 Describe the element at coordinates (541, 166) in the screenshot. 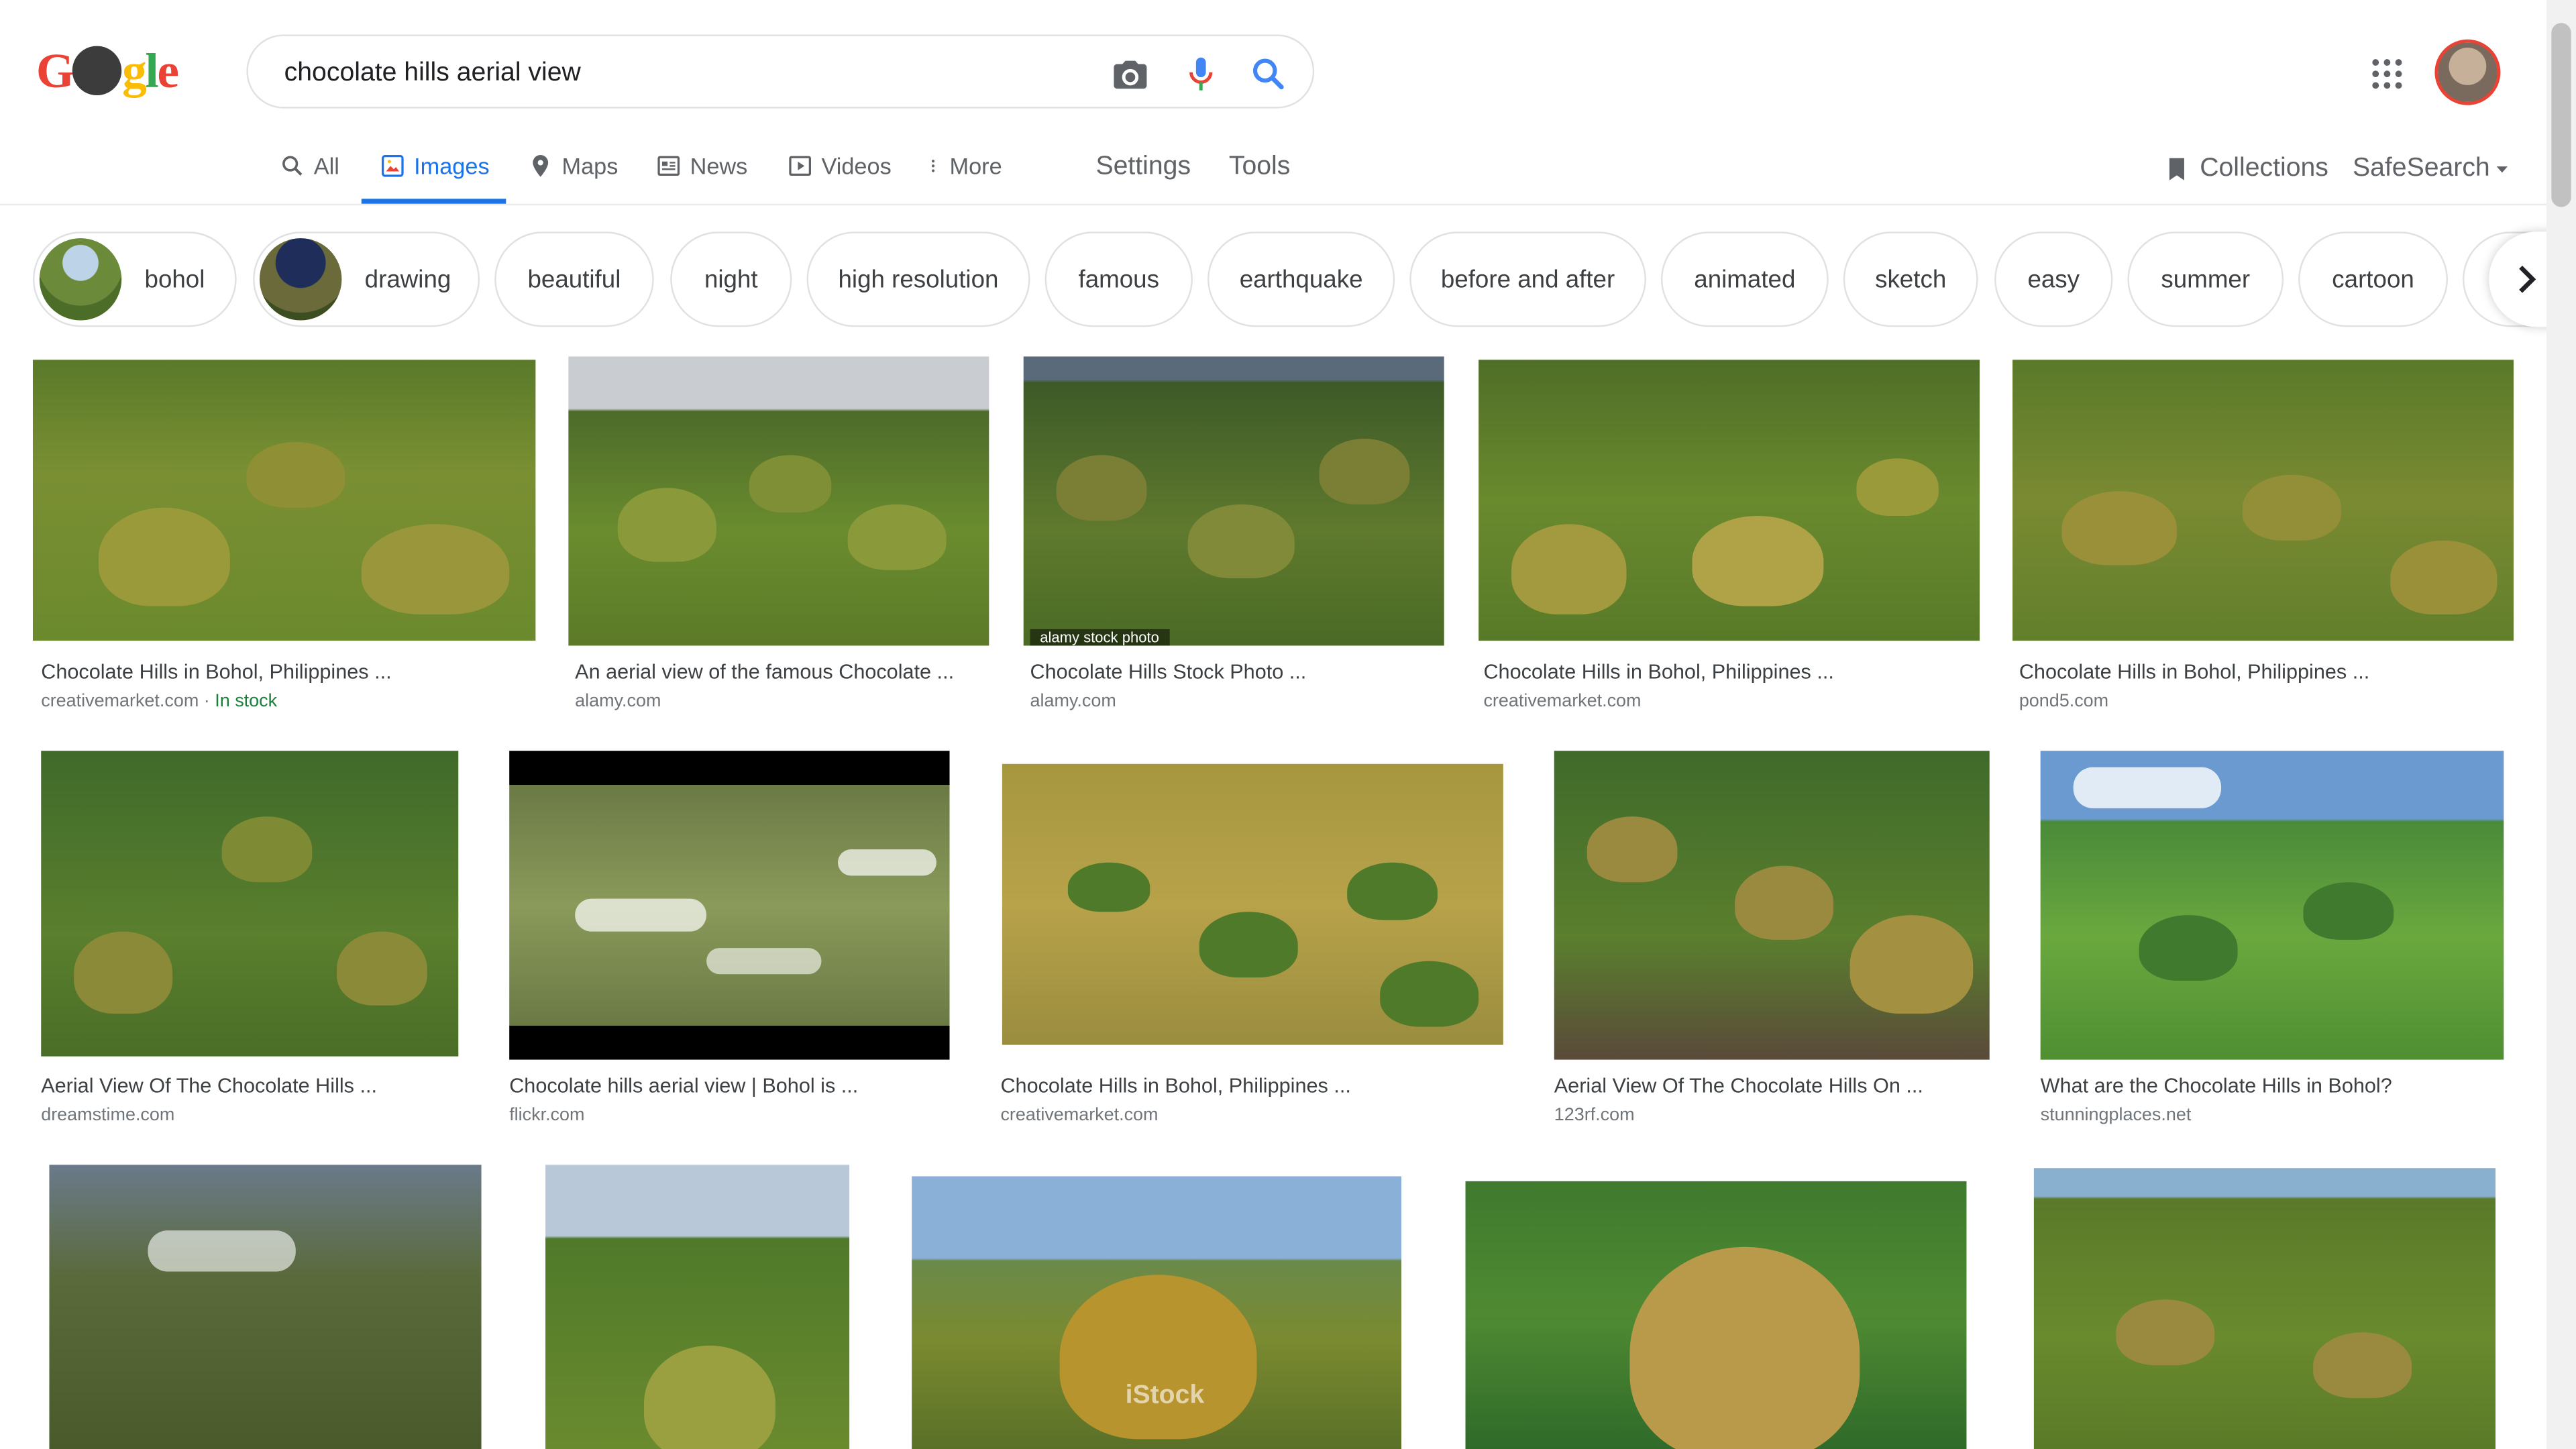

I see `map-pin-icon` at that location.